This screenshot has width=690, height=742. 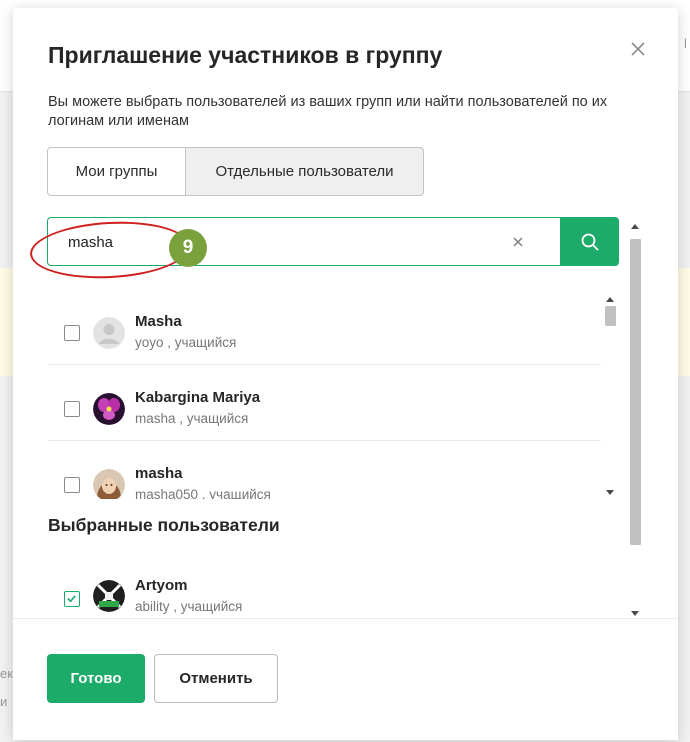 I want to click on user-login-role: ability , учащийся, so click(x=189, y=606).